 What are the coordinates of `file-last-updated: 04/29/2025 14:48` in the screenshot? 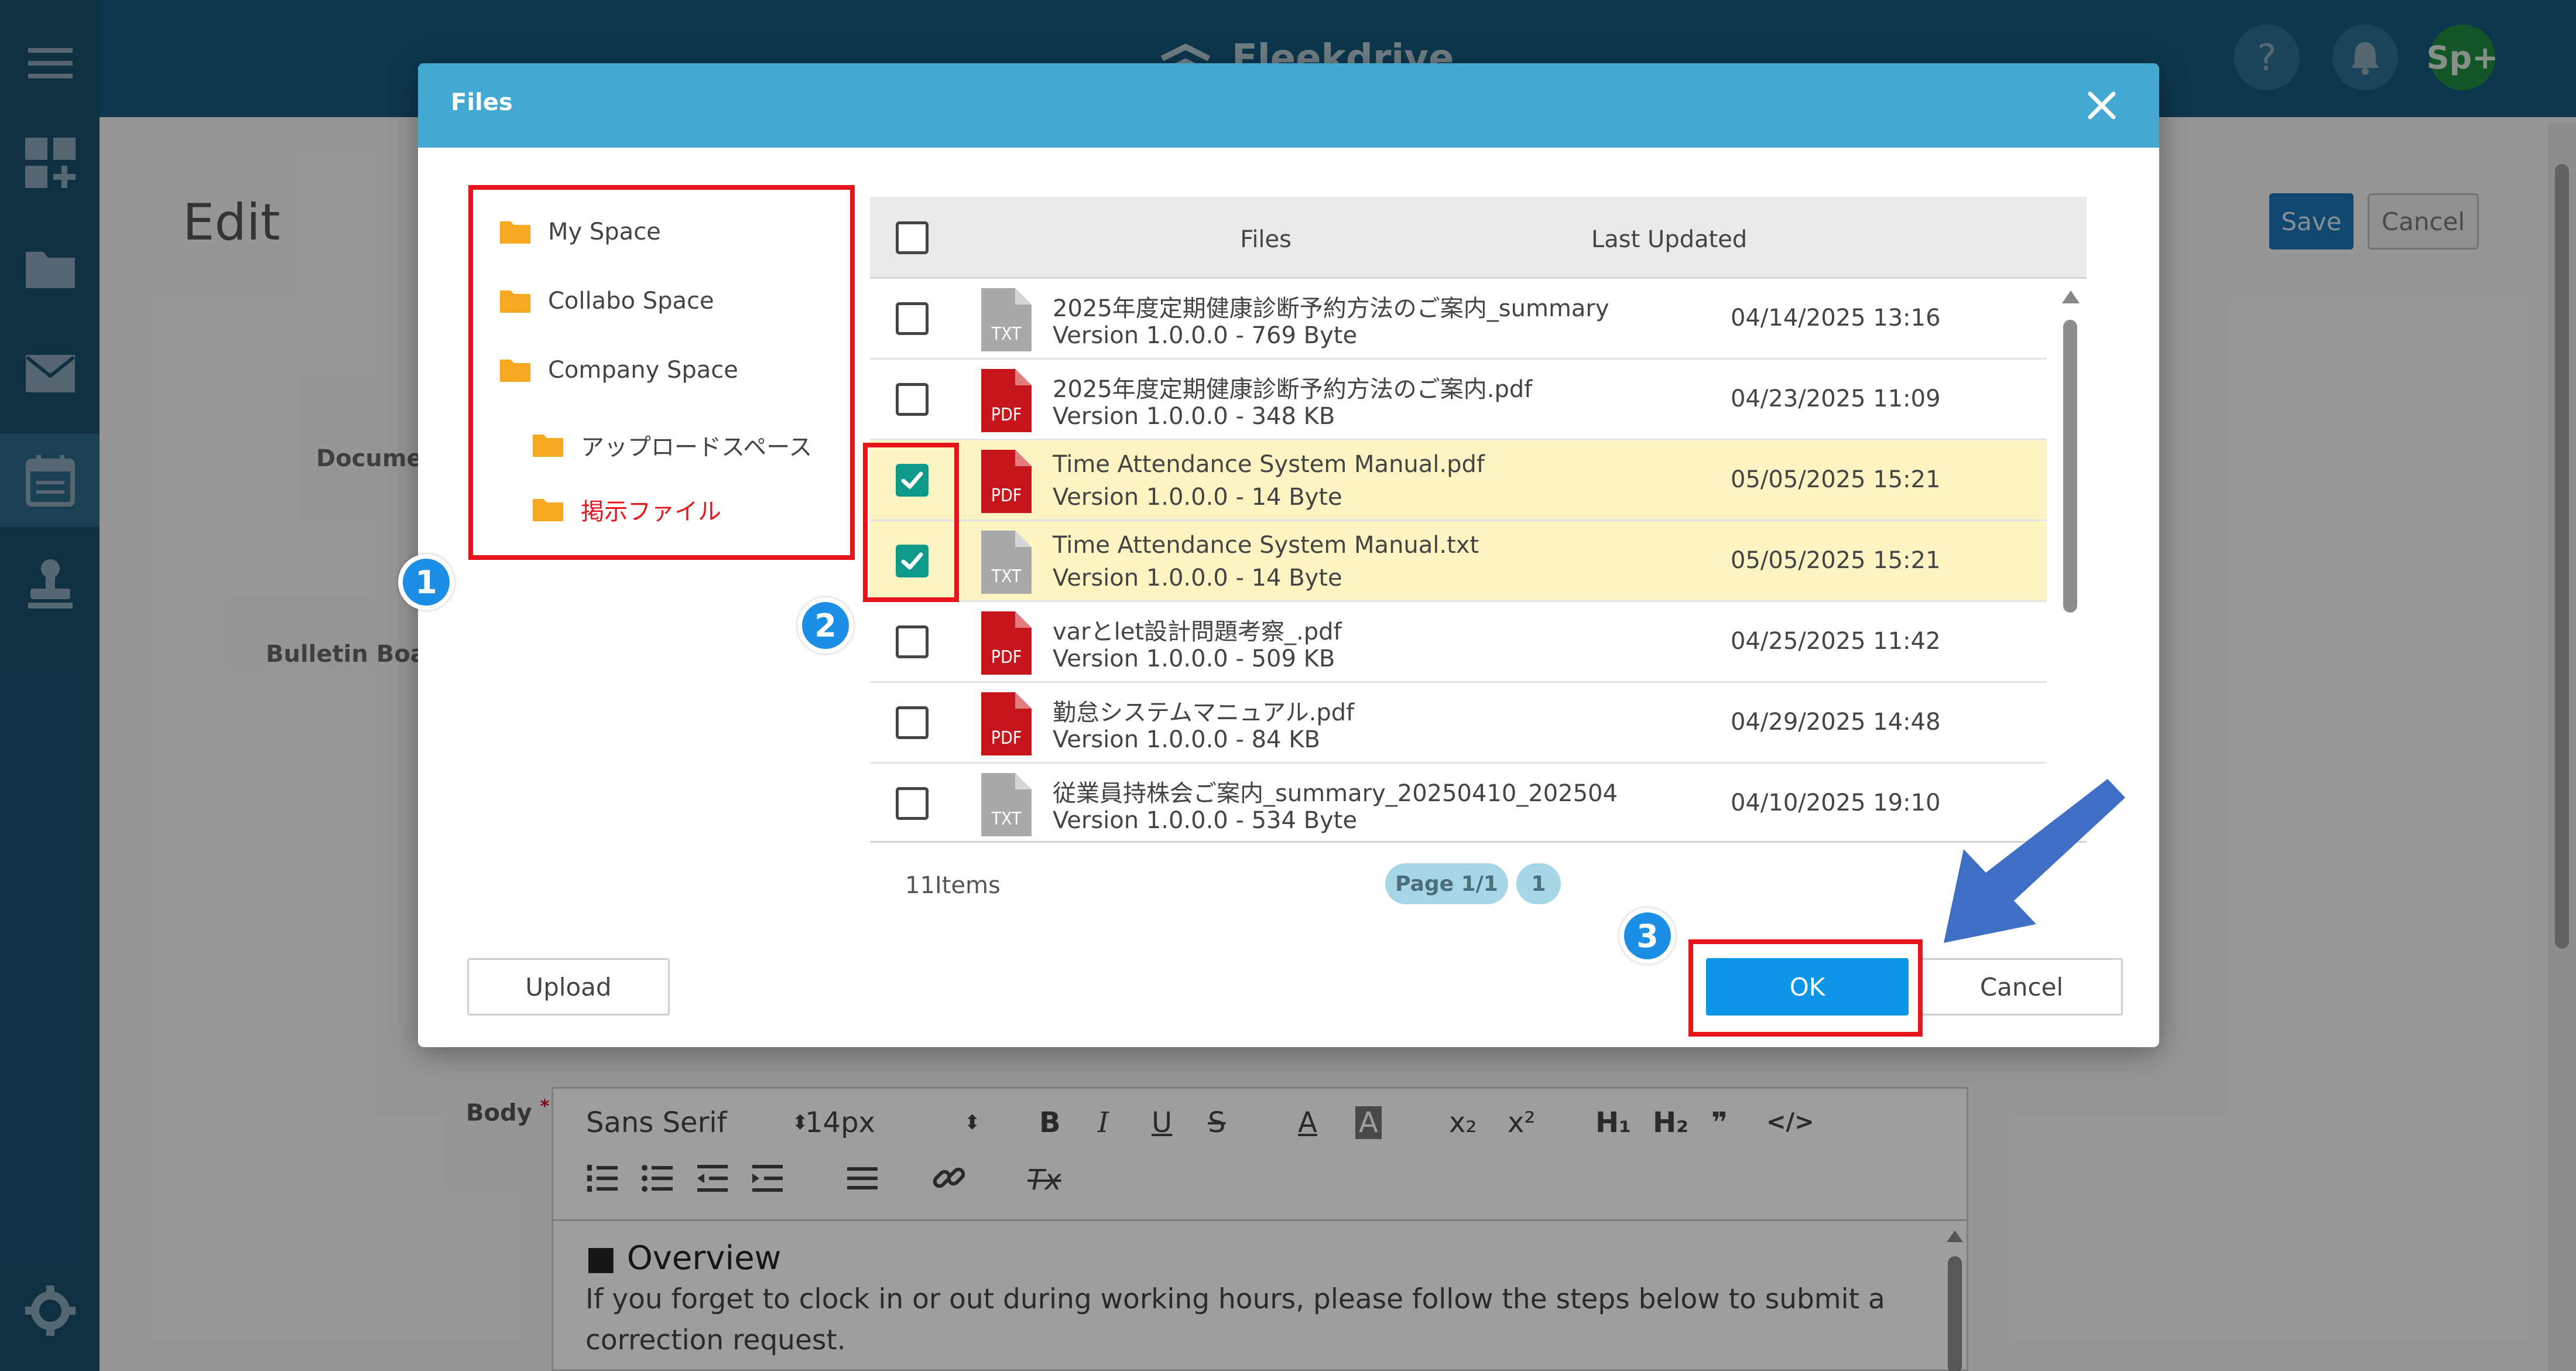 It's located at (1836, 722).